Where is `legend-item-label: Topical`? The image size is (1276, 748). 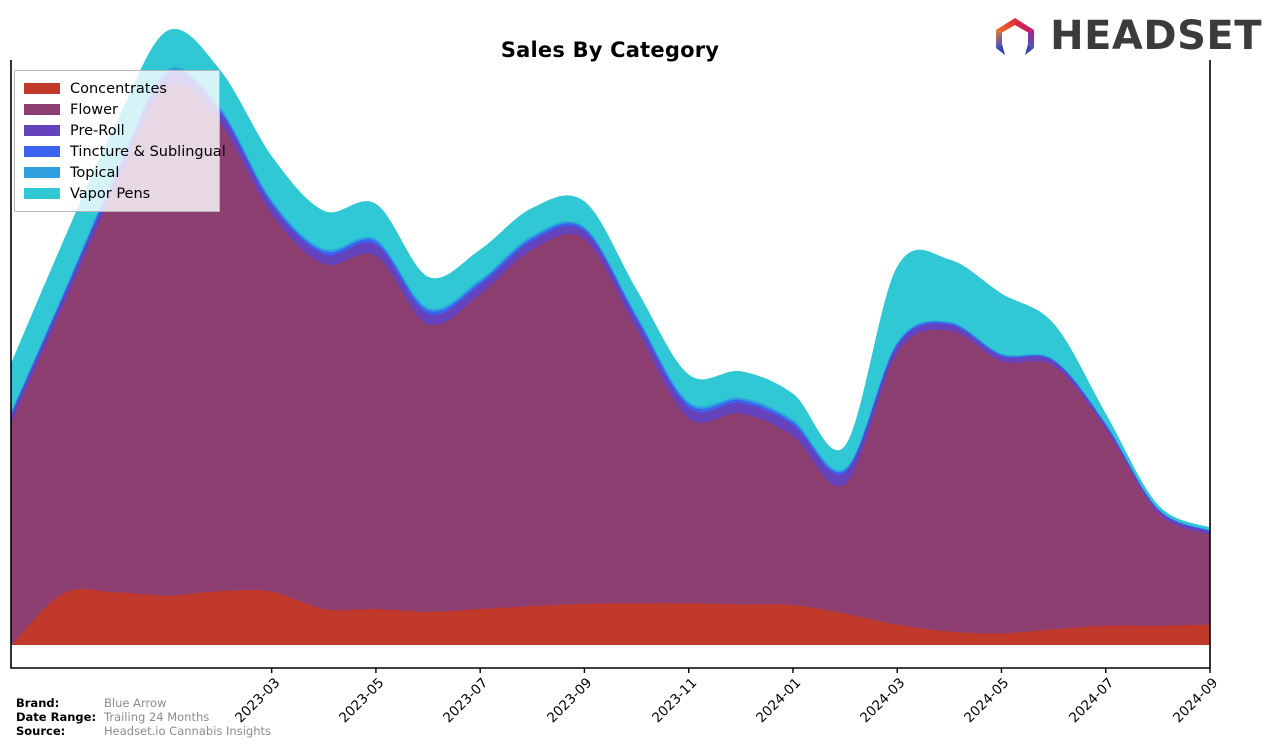 legend-item-label: Topical is located at coordinates (95, 172).